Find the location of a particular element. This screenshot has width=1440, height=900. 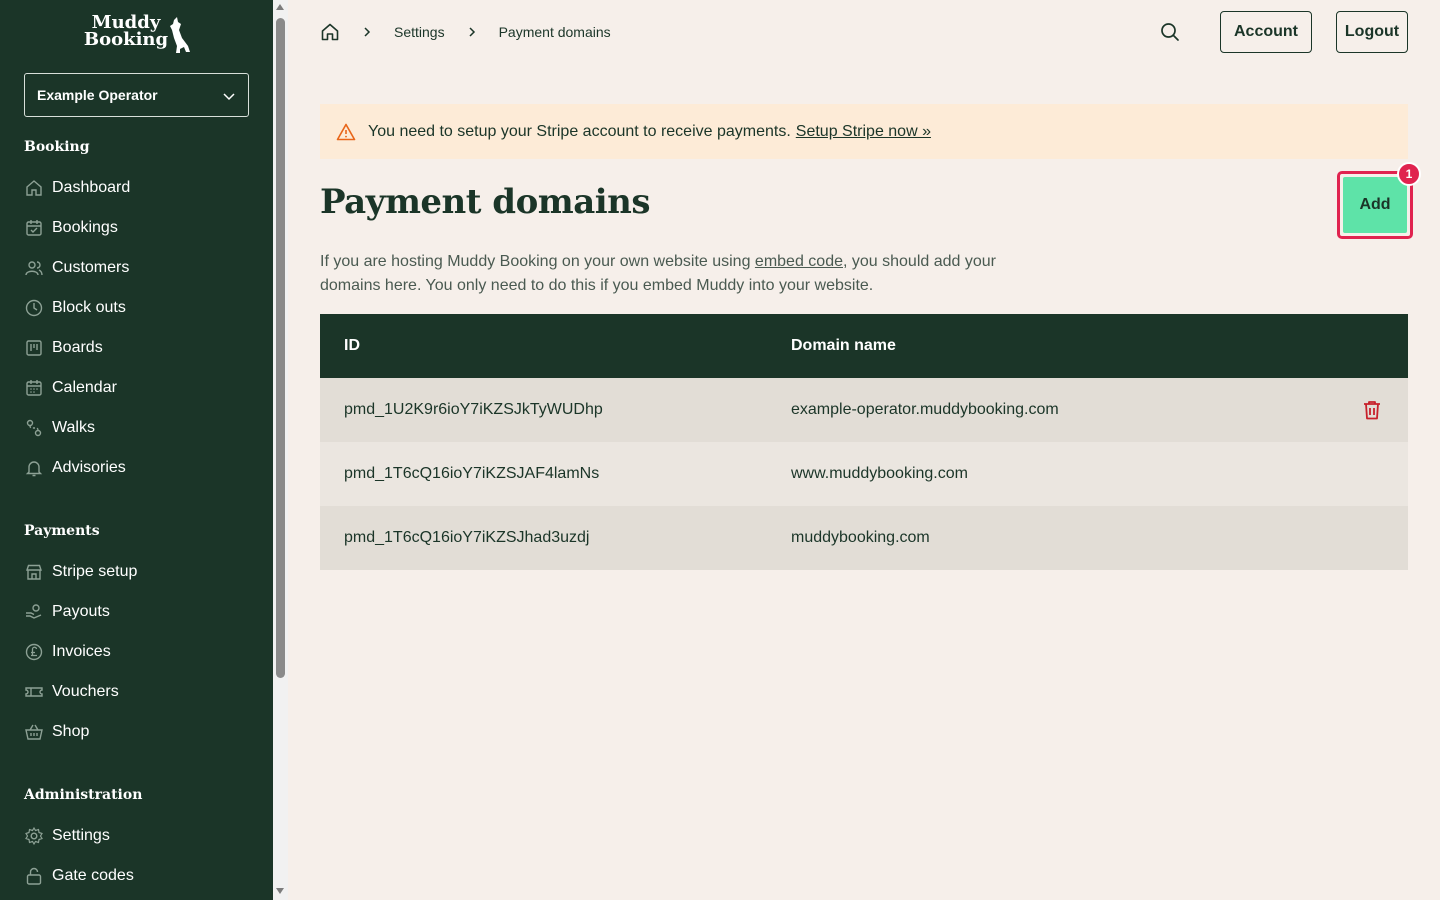

sidebar-item-vouchers: Vouchers is located at coordinates (71, 692).